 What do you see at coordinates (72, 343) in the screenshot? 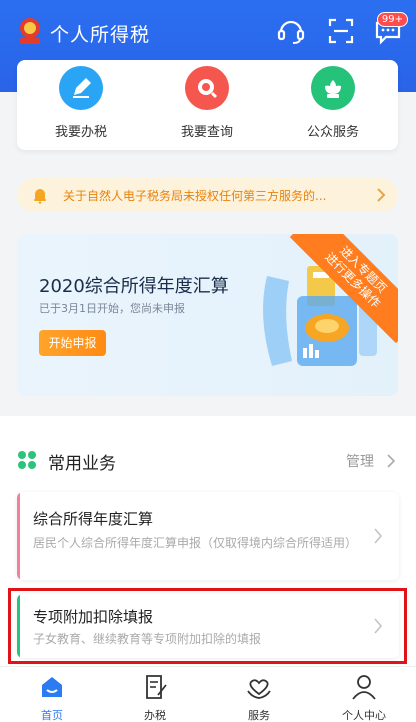
I see `start-declare-button: 开始申报` at bounding box center [72, 343].